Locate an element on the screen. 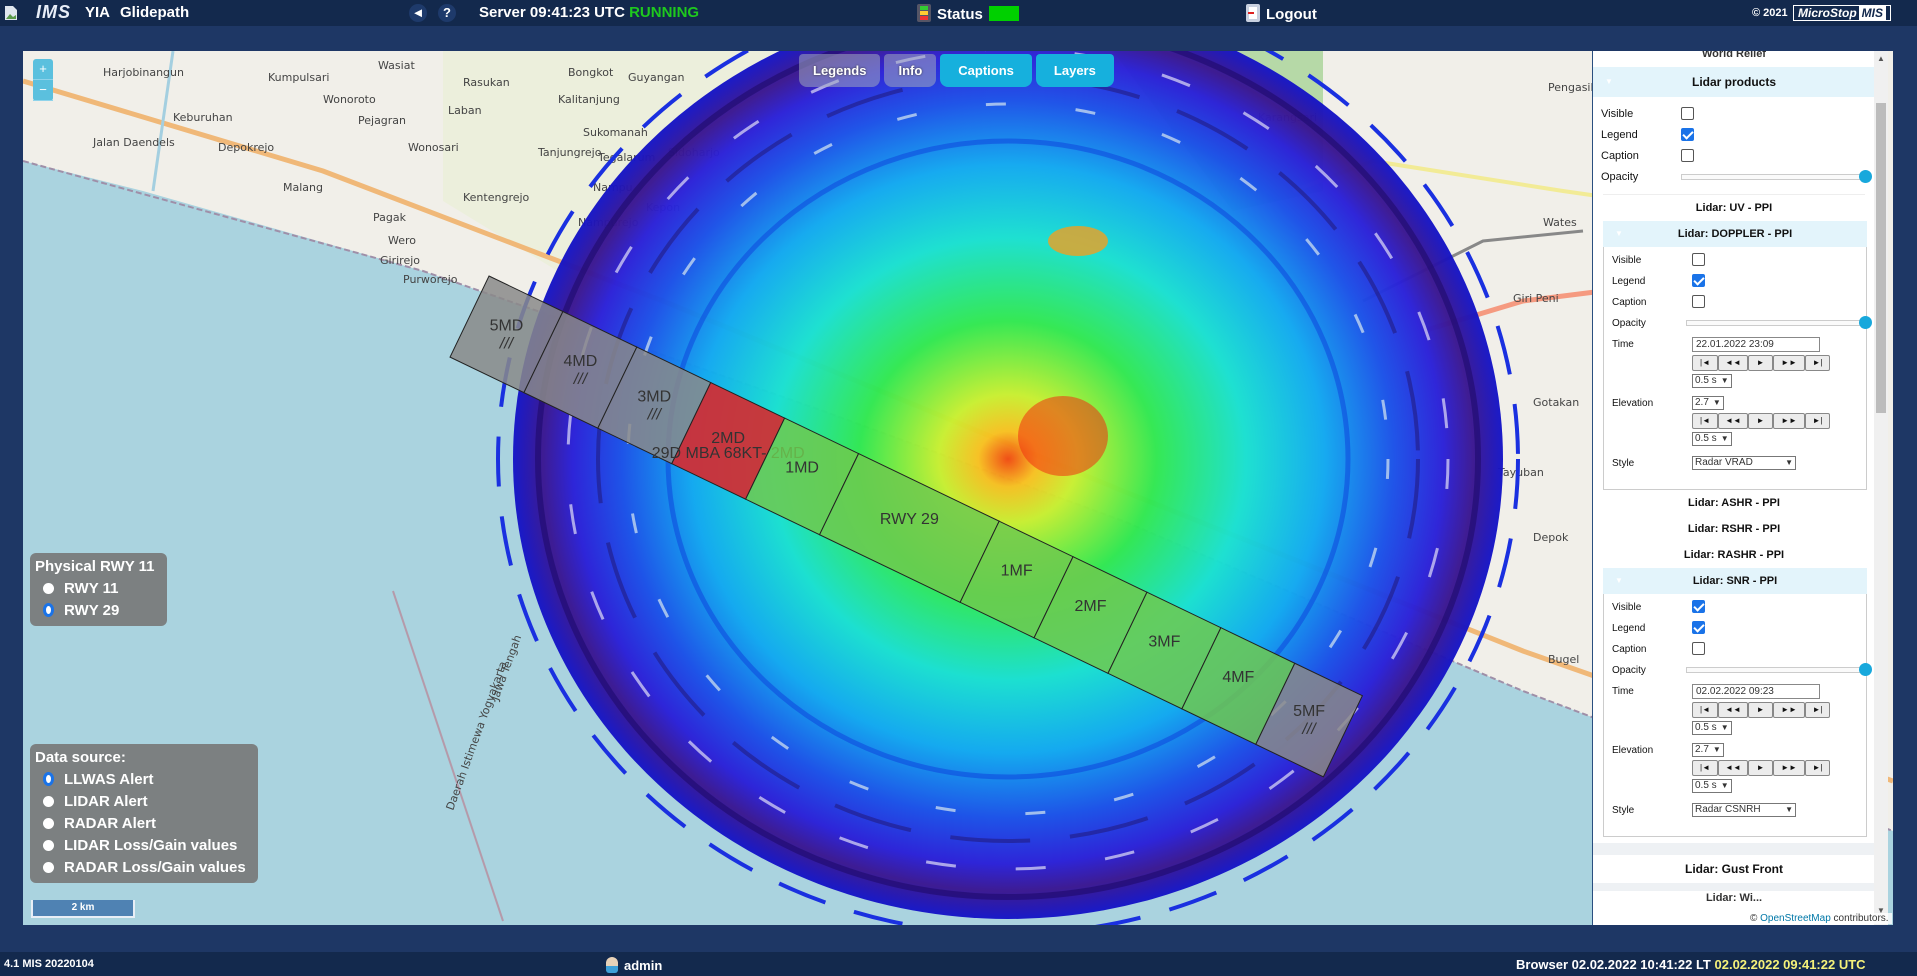 This screenshot has height=976, width=1917. snr-time-input: 02.02.2022 09:23 is located at coordinates (1756, 691).